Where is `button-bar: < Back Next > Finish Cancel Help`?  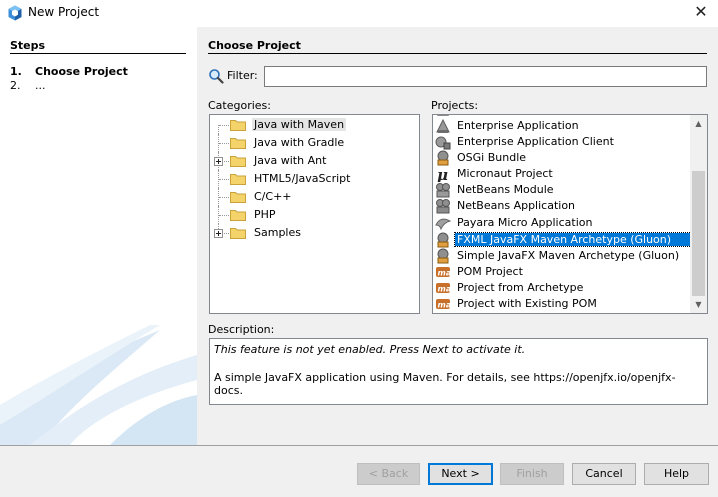 button-bar: < Back Next > Finish Cancel Help is located at coordinates (359, 471).